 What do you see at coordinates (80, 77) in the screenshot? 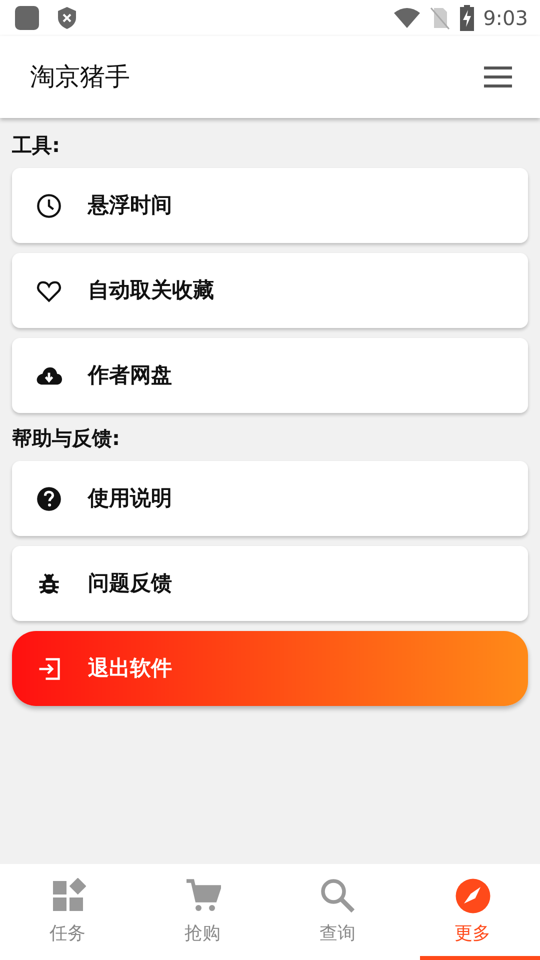
I see `app-title: 淘京猪手` at bounding box center [80, 77].